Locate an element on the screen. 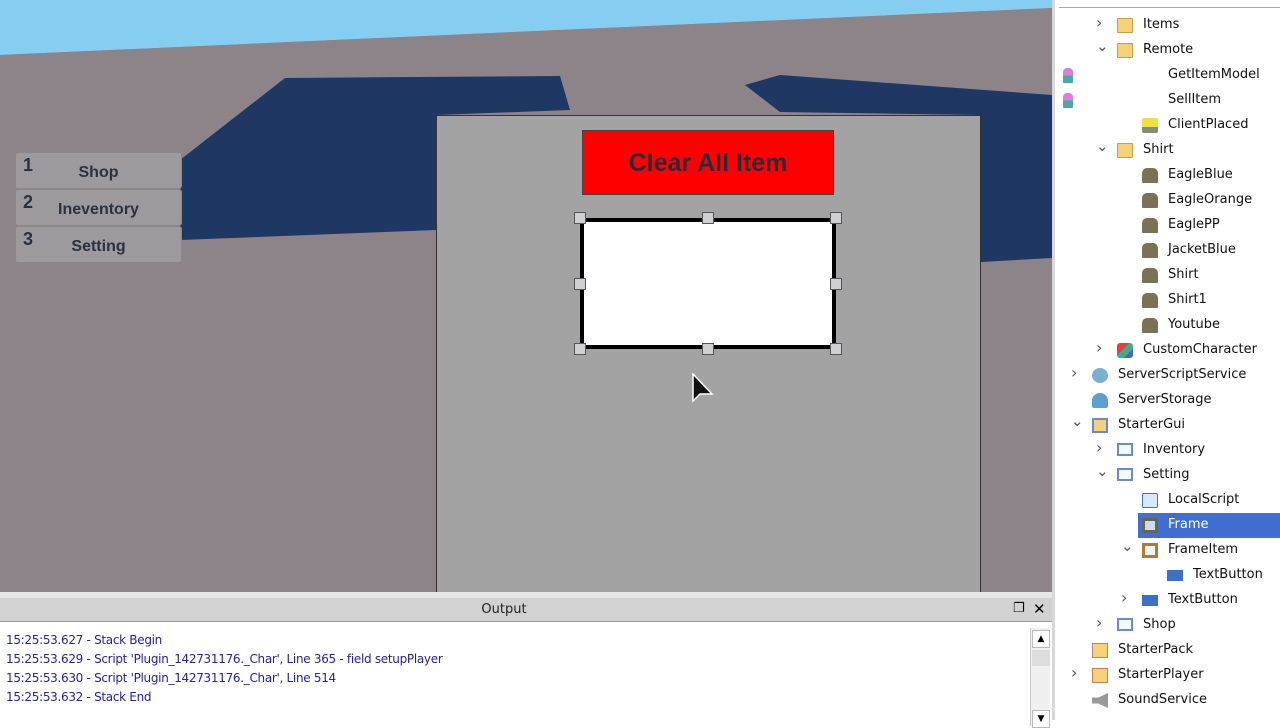 Image resolution: width=1280 pixels, height=728 pixels. resize-handle-bottom-left is located at coordinates (580, 349).